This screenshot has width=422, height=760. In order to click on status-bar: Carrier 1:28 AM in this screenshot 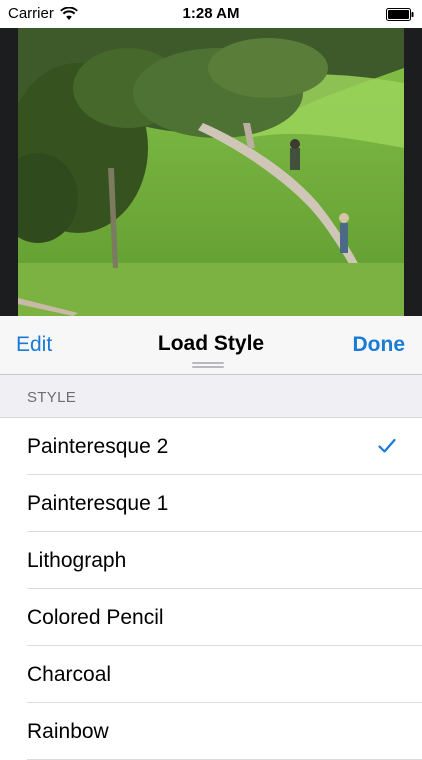, I will do `click(211, 14)`.